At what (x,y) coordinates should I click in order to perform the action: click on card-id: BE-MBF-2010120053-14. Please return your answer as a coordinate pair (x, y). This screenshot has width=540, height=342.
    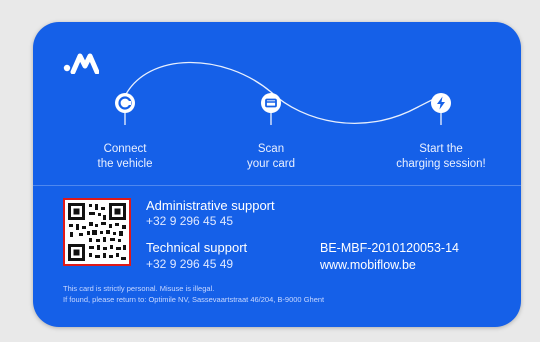
    Looking at the image, I should click on (389, 248).